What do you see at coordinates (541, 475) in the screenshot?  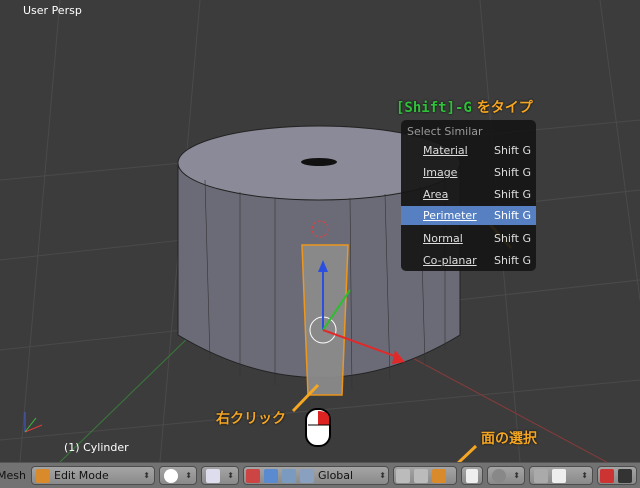 I see `magnet-icon` at bounding box center [541, 475].